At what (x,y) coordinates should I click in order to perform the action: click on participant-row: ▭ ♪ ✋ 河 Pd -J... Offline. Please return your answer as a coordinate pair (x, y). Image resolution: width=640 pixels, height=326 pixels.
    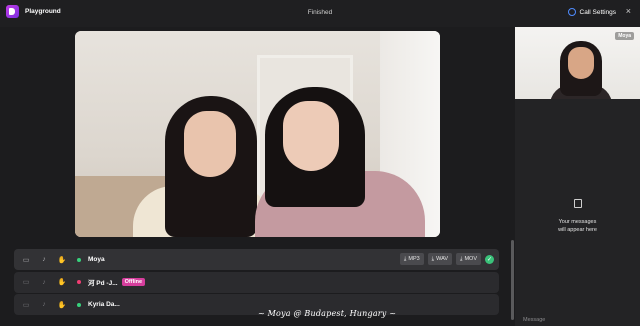
    Looking at the image, I should click on (256, 282).